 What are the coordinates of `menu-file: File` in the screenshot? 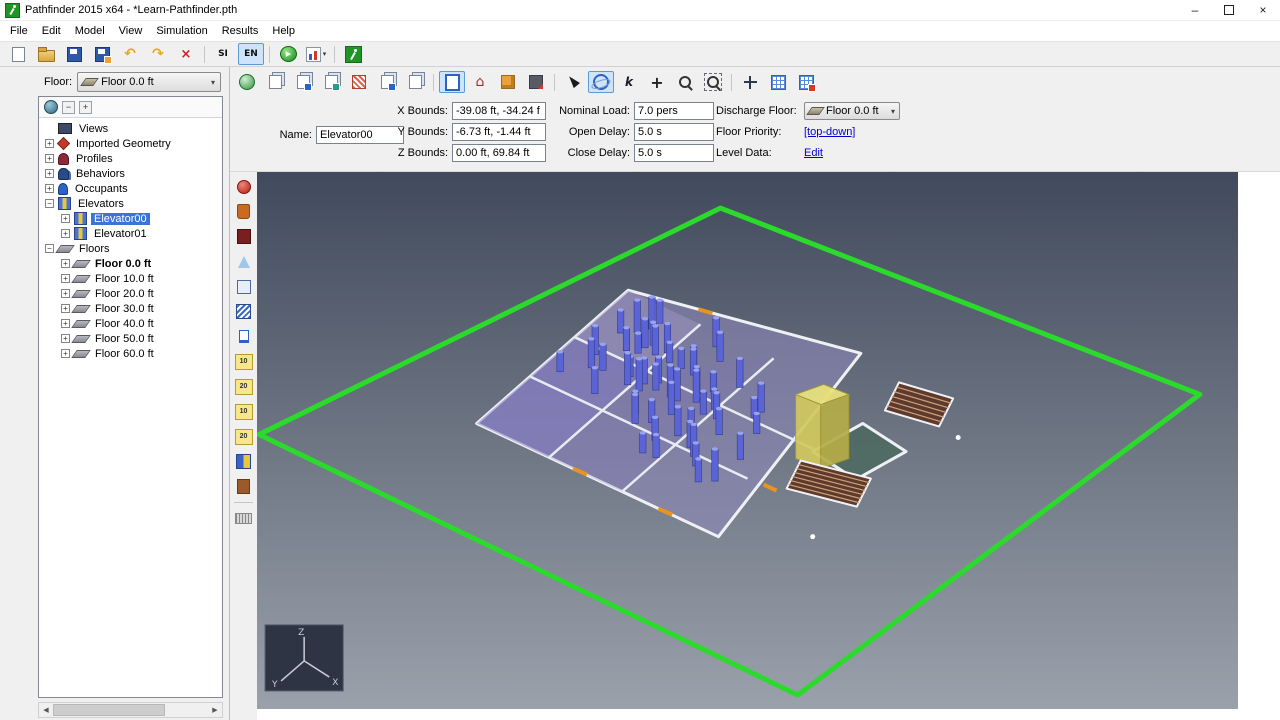 It's located at (19, 31).